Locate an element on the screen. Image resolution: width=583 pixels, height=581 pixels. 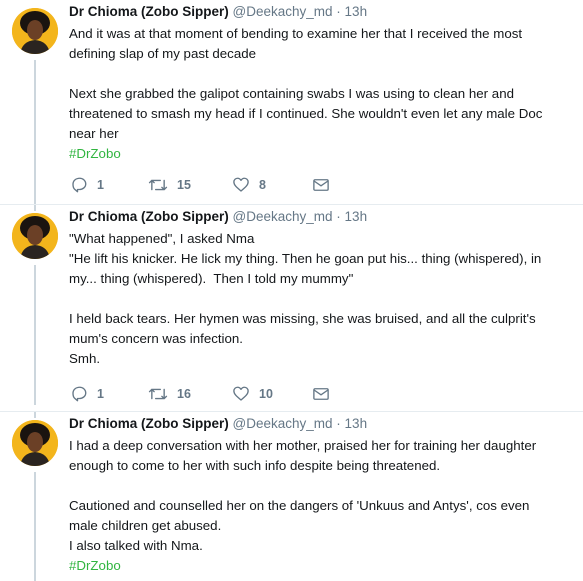
retweet-count: 16 is located at coordinates (184, 394).